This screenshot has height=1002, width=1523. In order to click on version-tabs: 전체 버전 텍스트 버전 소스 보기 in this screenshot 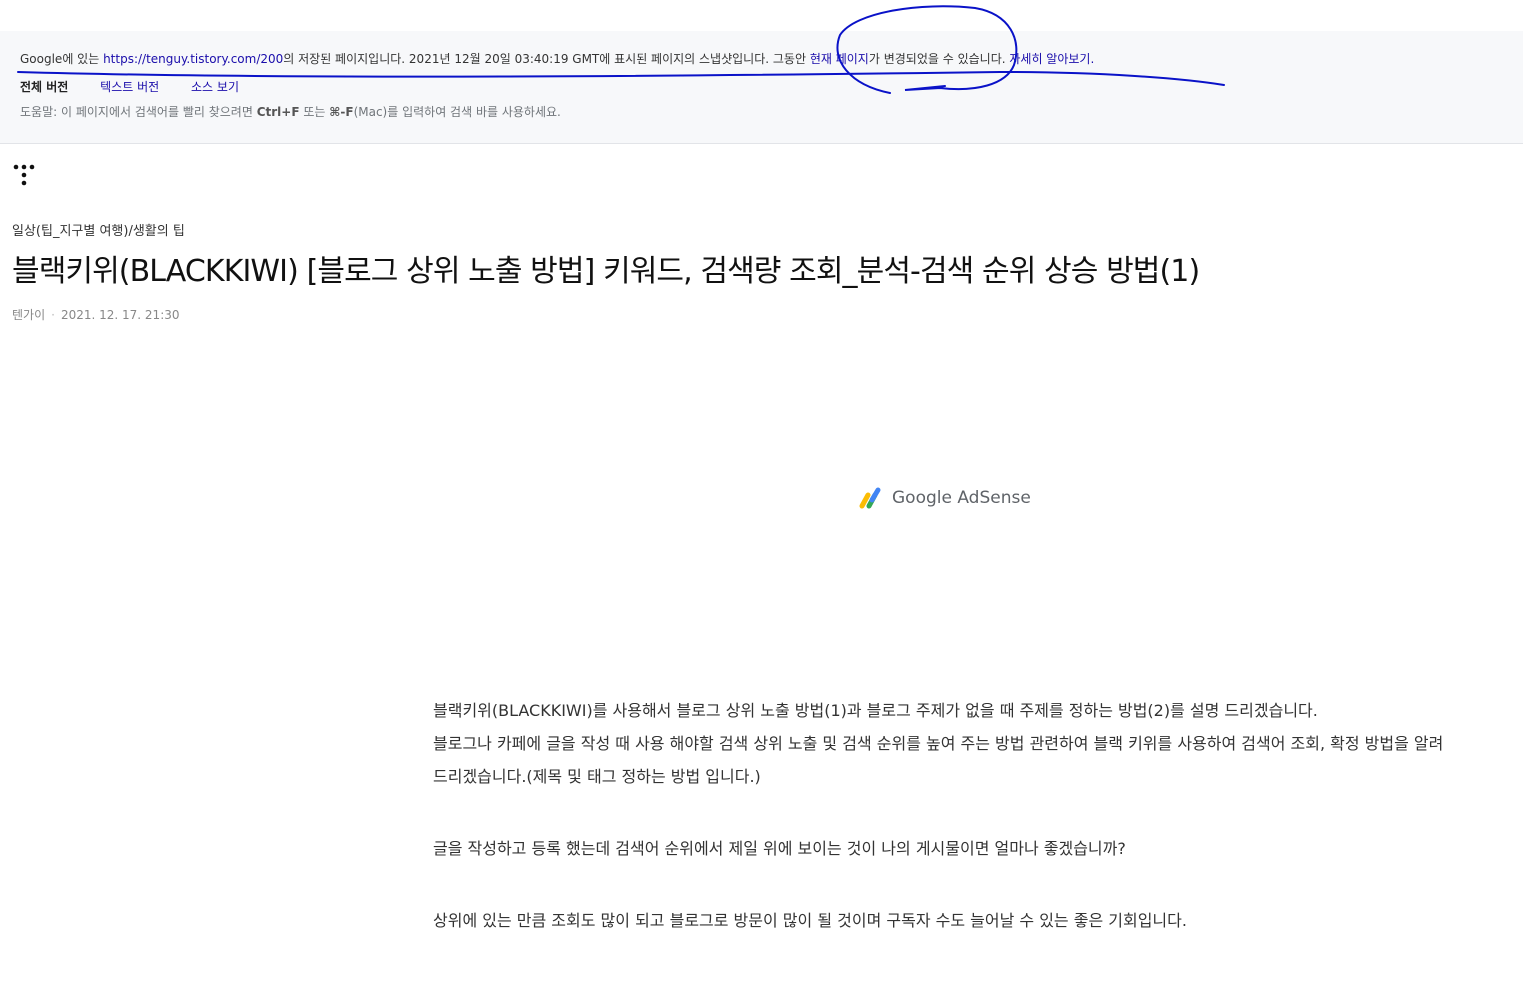, I will do `click(143, 86)`.